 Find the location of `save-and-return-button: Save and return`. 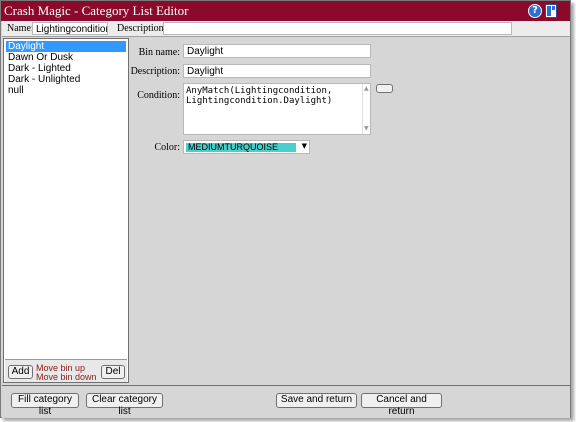

save-and-return-button: Save and return is located at coordinates (316, 400).